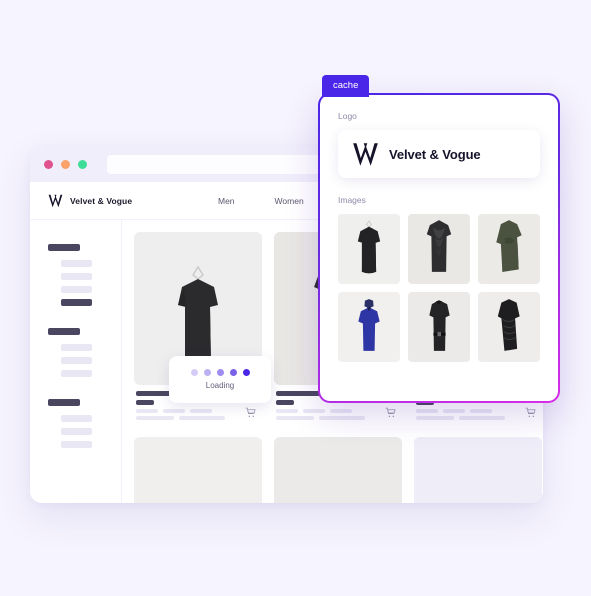 The height and width of the screenshot is (596, 591). What do you see at coordinates (82, 164) in the screenshot?
I see `window-maximize-button` at bounding box center [82, 164].